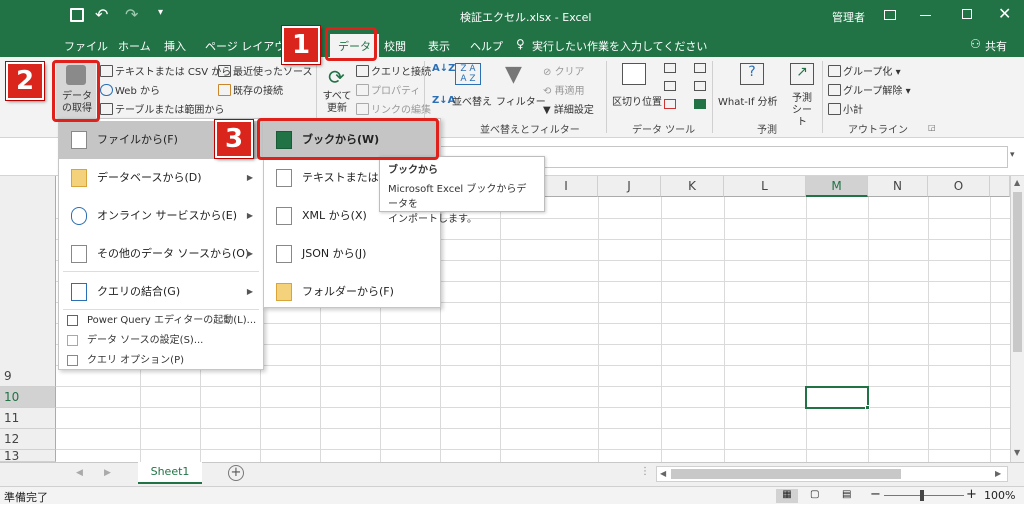 The height and width of the screenshot is (505, 1024). I want to click on column-header-j: J, so click(629, 186).